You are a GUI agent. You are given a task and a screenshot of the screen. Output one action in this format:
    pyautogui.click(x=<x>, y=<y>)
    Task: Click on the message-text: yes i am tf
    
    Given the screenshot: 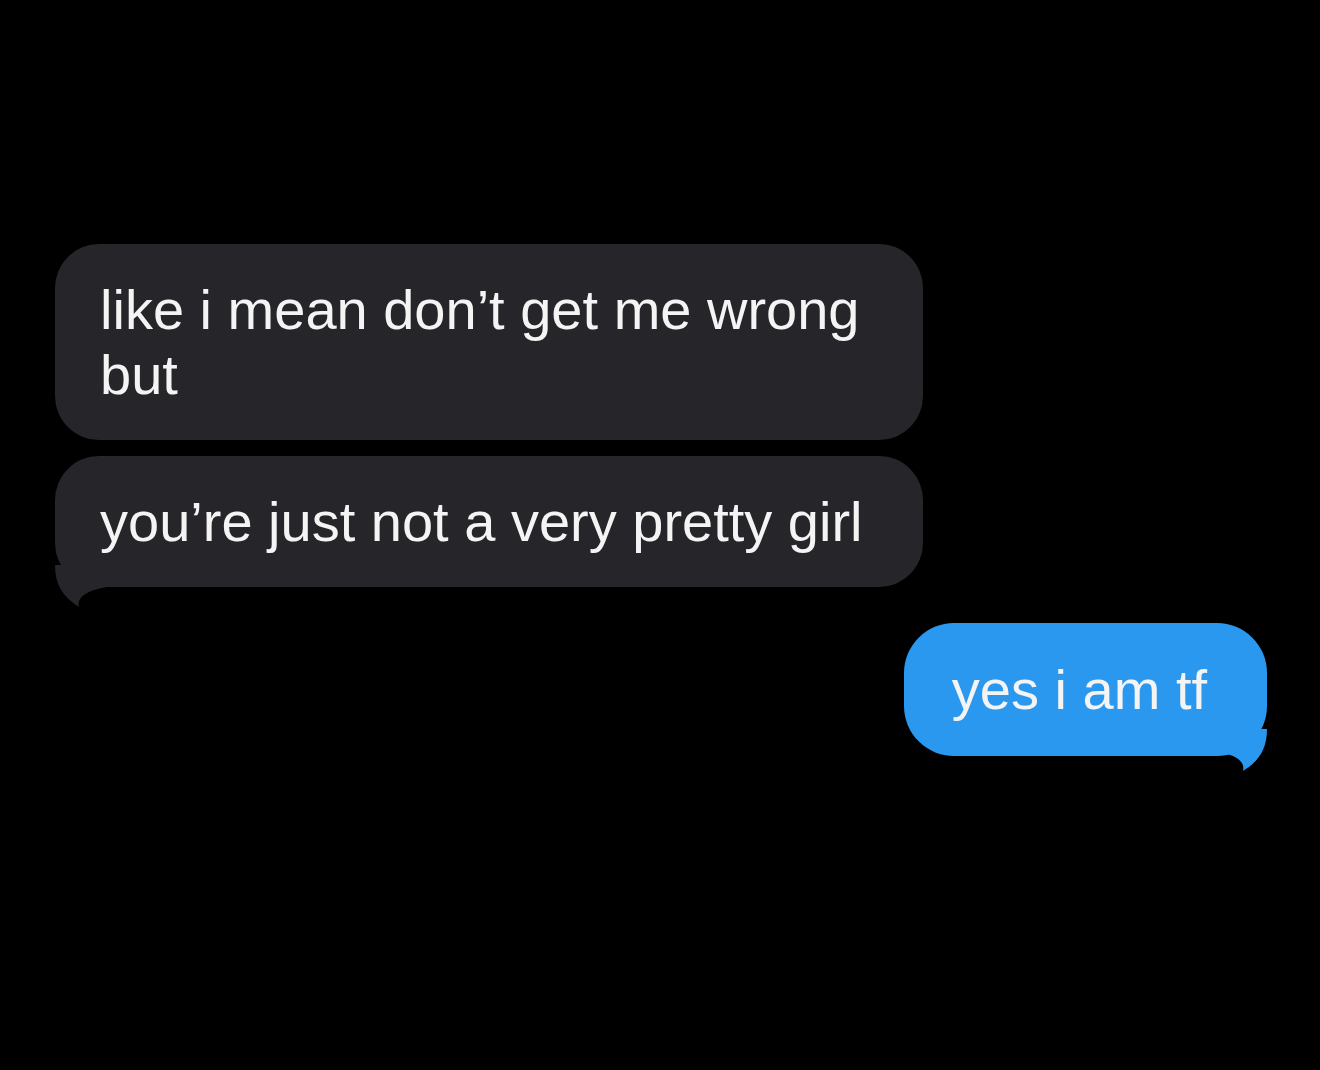 What is the action you would take?
    pyautogui.click(x=1079, y=689)
    